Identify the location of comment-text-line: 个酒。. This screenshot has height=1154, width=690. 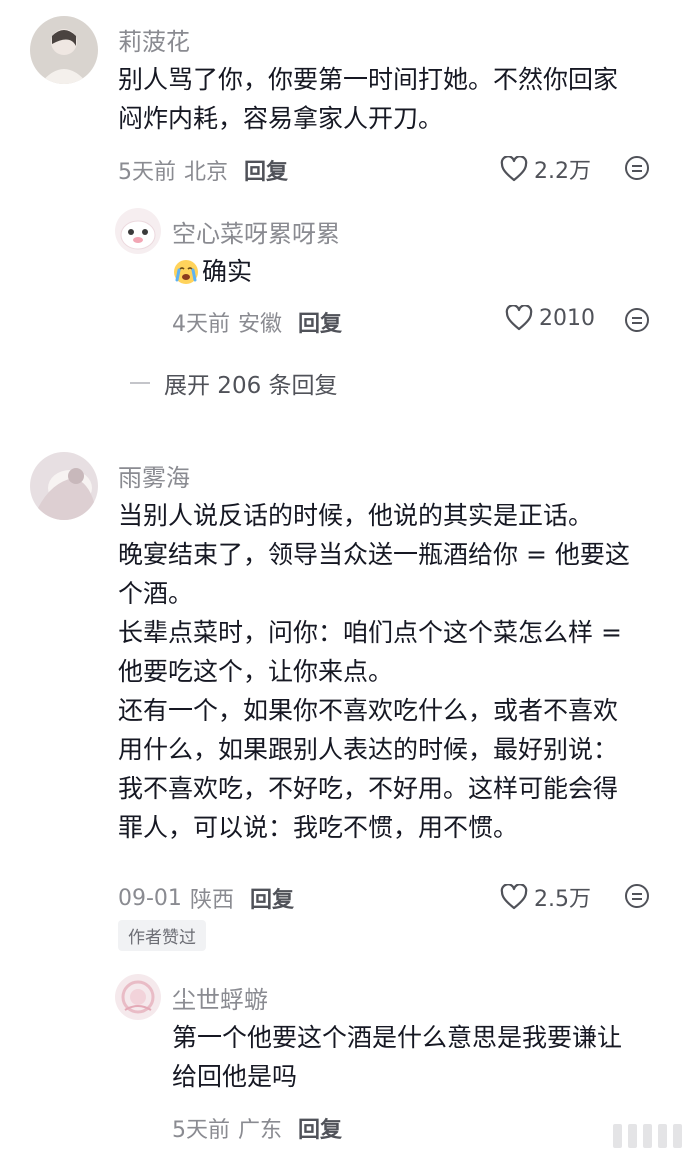
(156, 593).